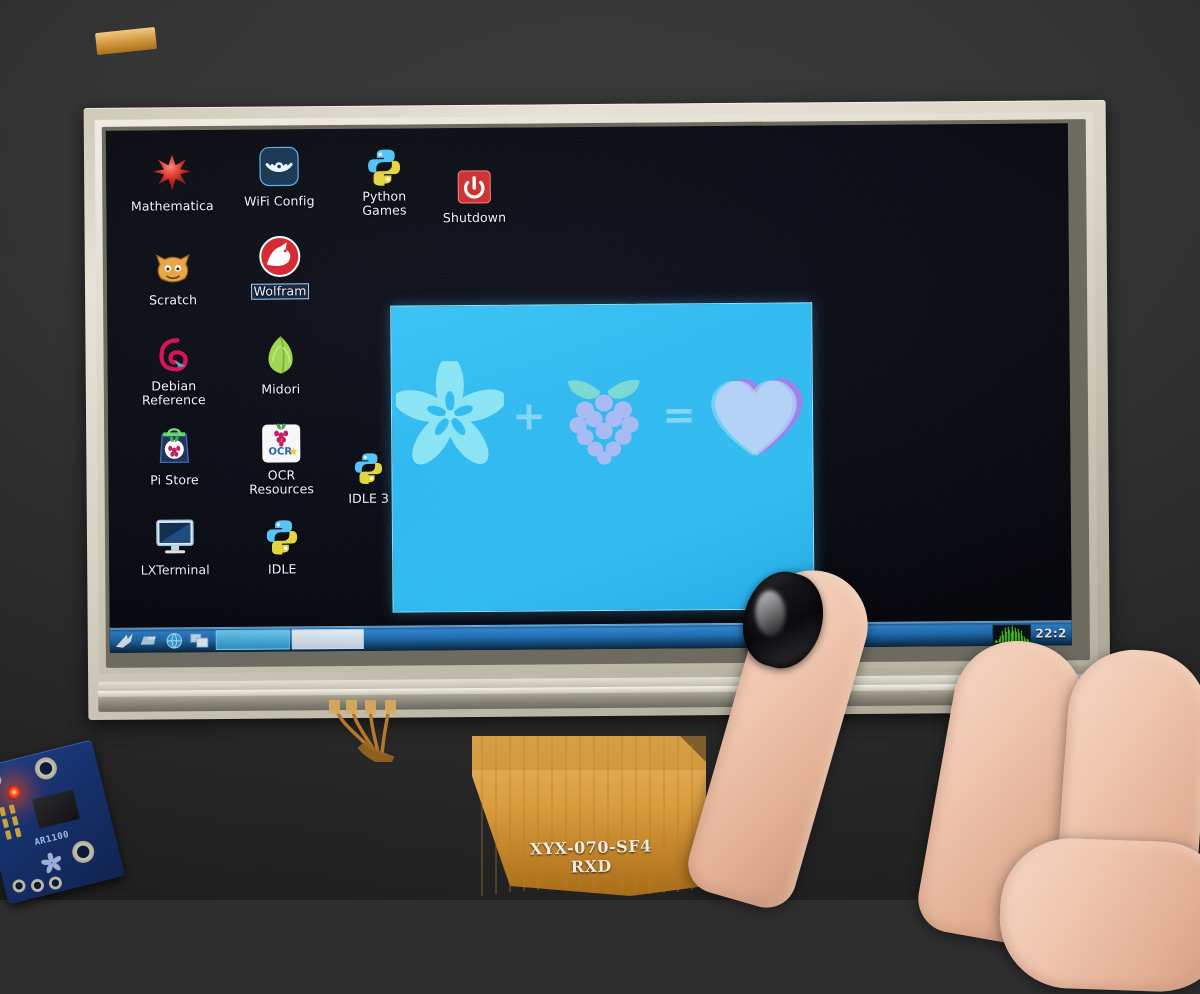 This screenshot has height=994, width=1200. Describe the element at coordinates (599, 690) in the screenshot. I see `panel-rail` at that location.